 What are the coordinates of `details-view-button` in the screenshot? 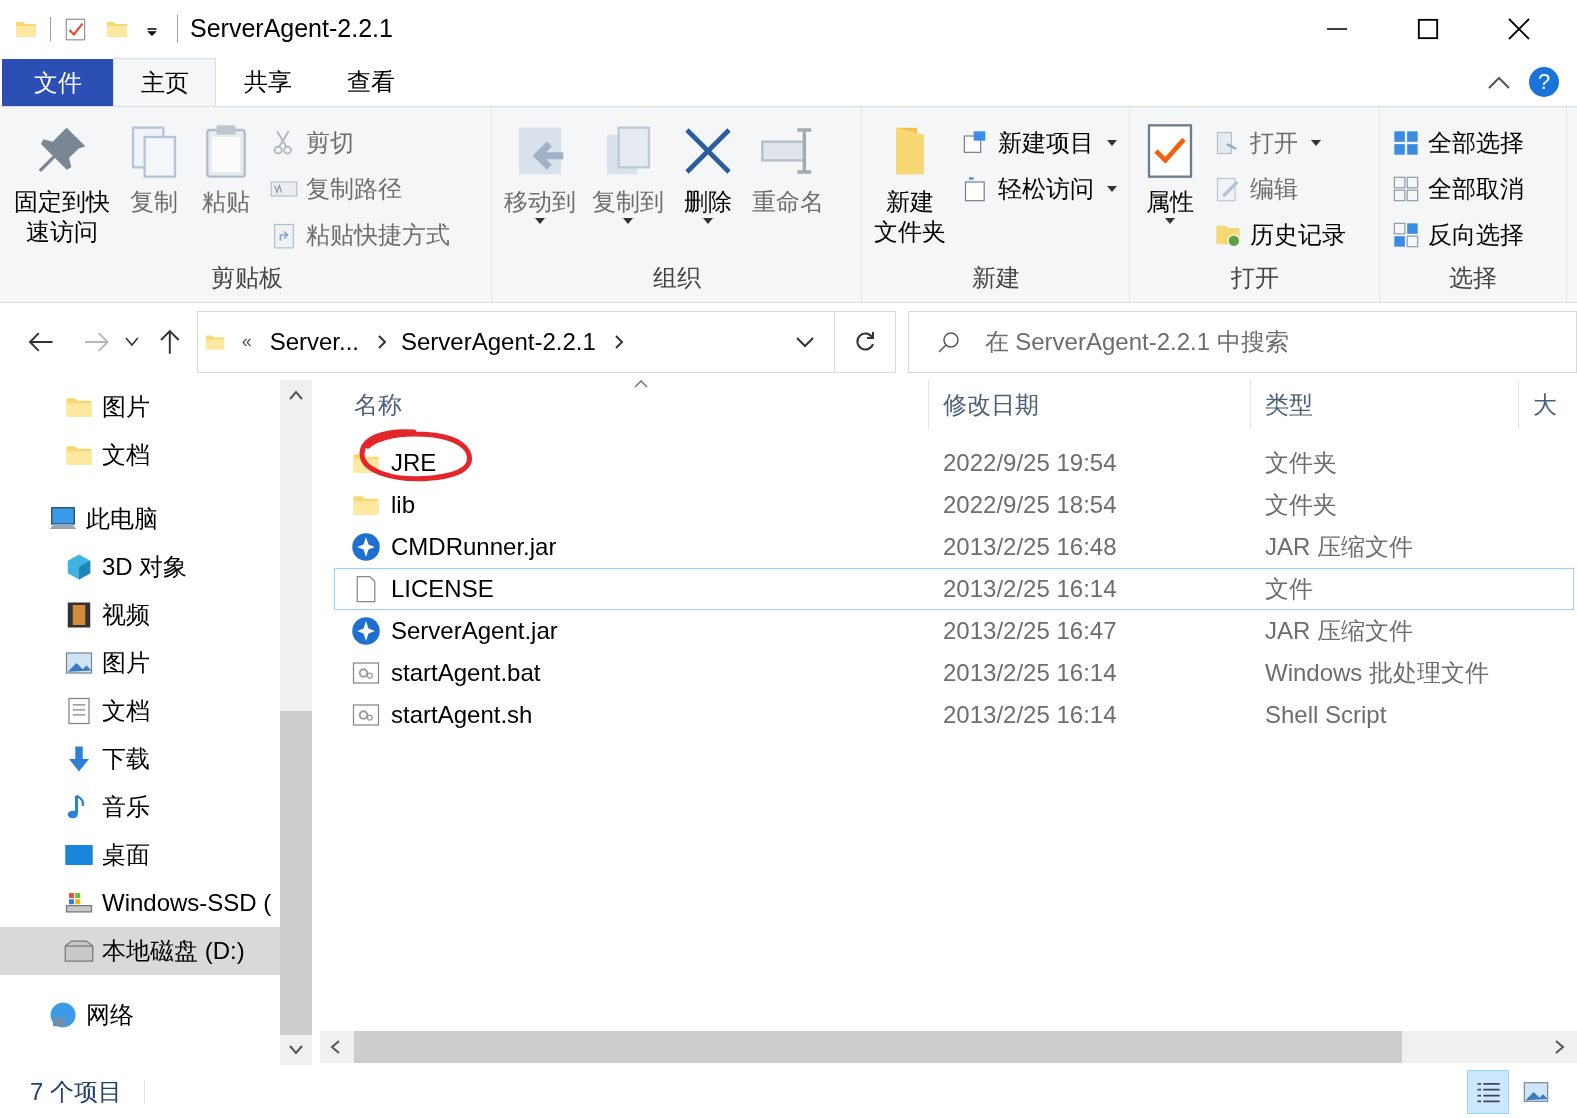 It's located at (1488, 1091).